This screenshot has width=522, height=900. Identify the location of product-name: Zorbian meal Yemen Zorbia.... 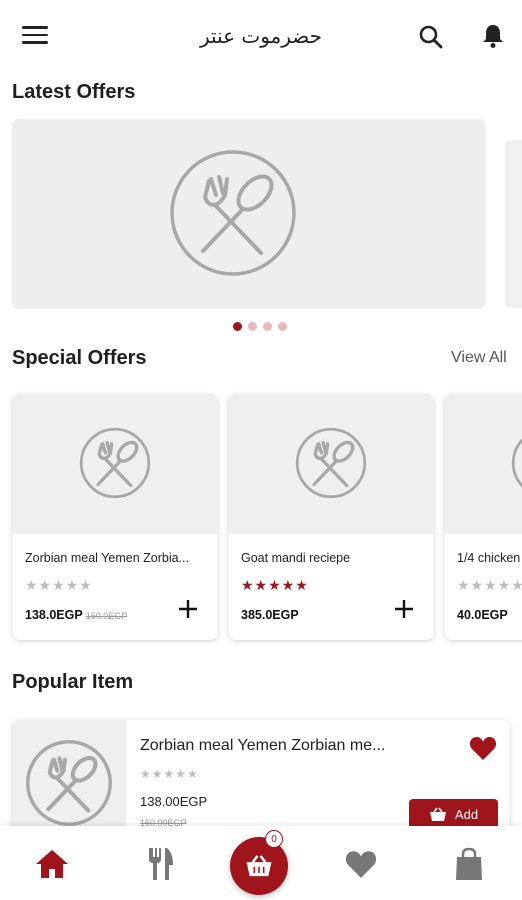
(107, 558).